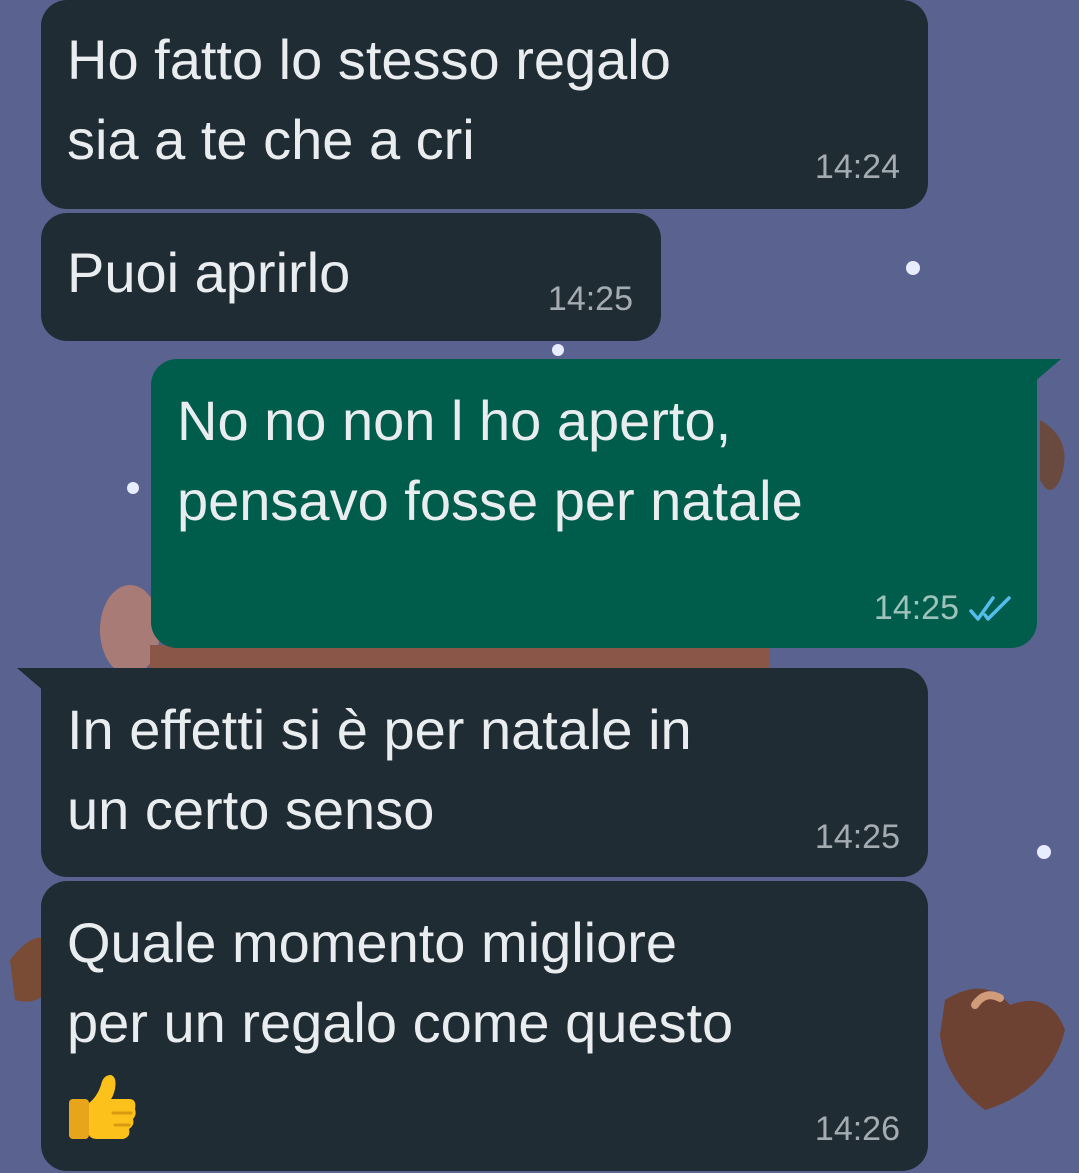 This screenshot has width=1079, height=1173. What do you see at coordinates (990, 608) in the screenshot?
I see `double-check-read-icon` at bounding box center [990, 608].